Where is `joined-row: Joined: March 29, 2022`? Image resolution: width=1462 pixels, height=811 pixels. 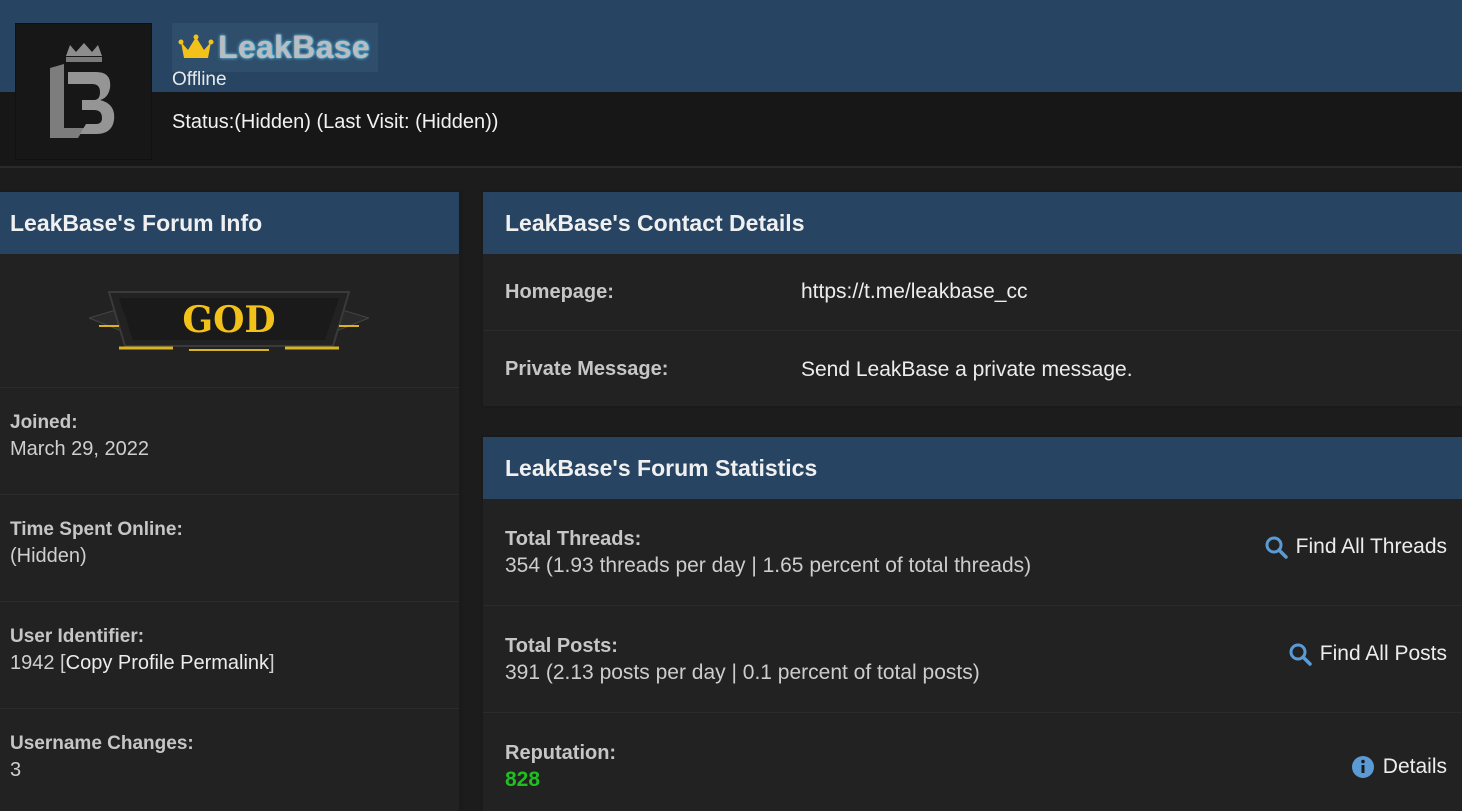 joined-row: Joined: March 29, 2022 is located at coordinates (229, 441).